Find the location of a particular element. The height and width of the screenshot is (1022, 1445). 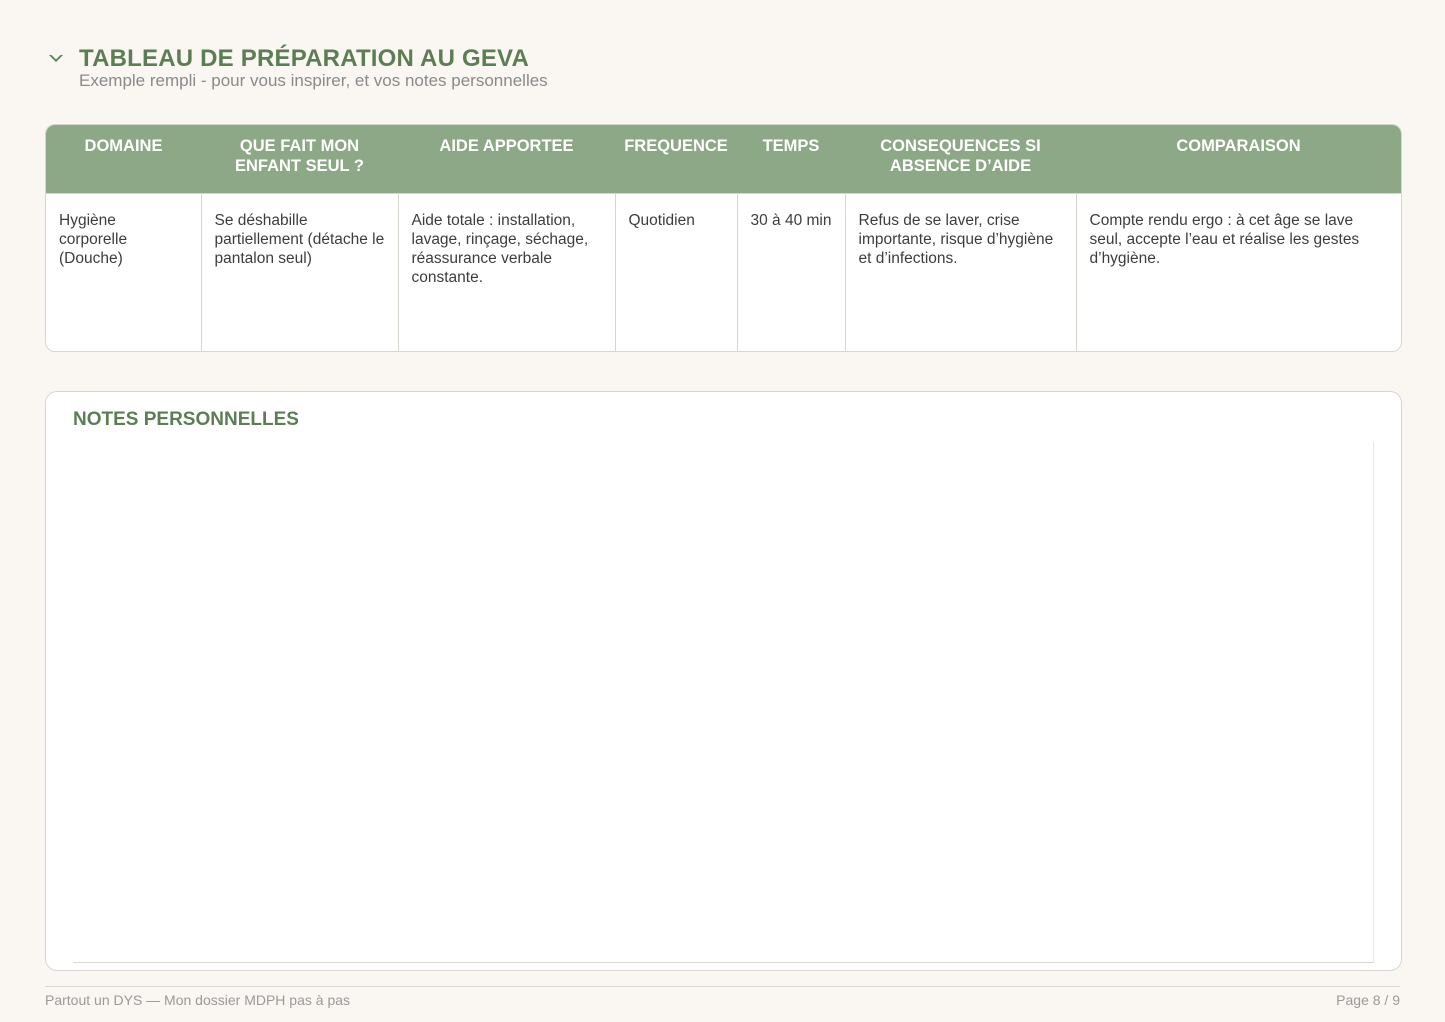

column-header-consequences: CONSEQUENCES SI ABSENCE D’AIDE is located at coordinates (960, 159).